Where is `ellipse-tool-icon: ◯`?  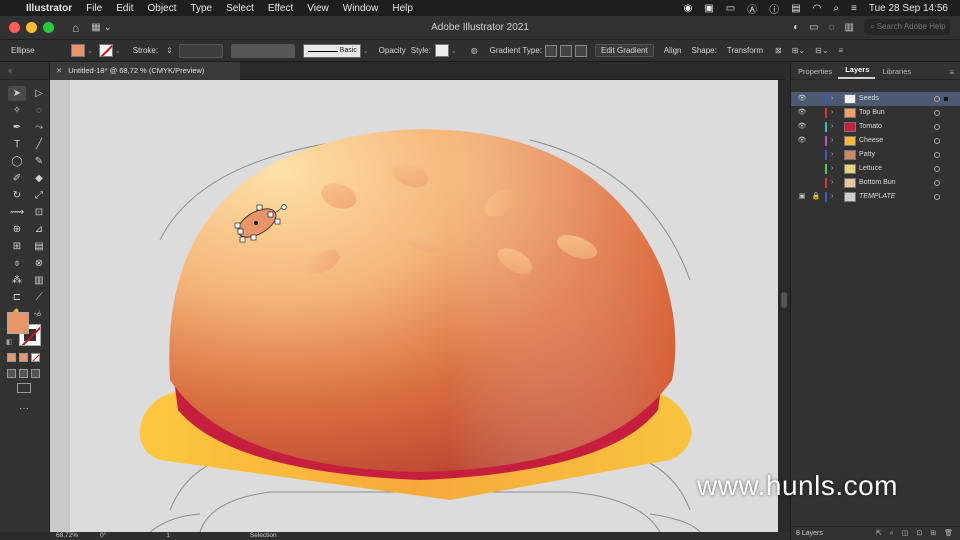
ellipse-tool-icon: ◯ is located at coordinates (17, 161).